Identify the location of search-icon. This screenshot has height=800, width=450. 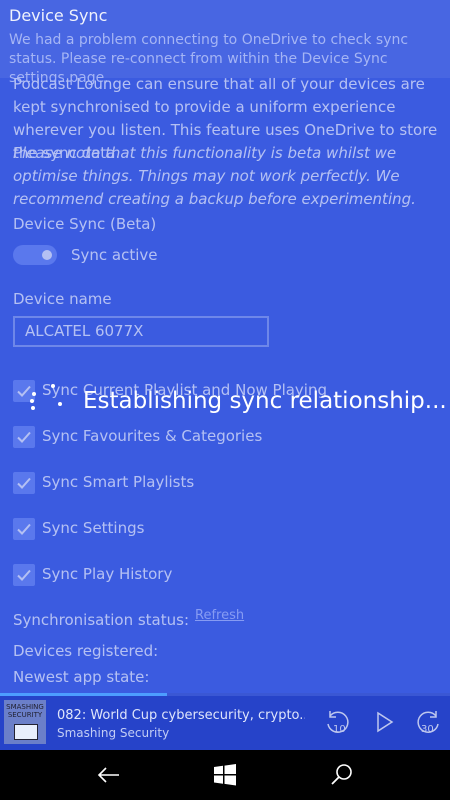
(341, 774).